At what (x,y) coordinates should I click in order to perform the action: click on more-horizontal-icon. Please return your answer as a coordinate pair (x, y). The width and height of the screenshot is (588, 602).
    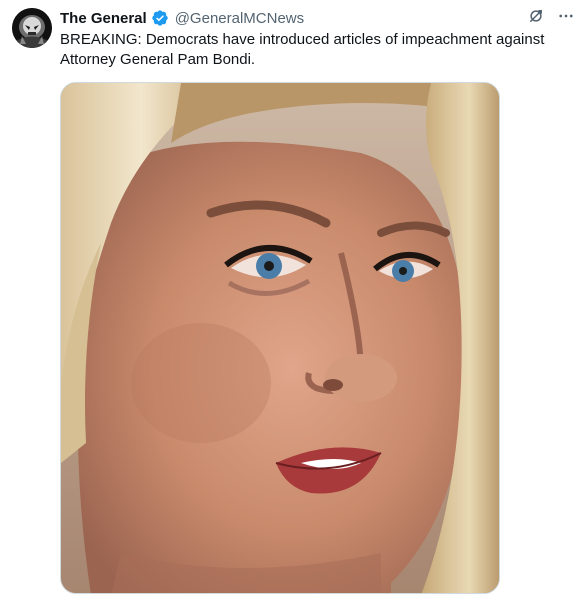
    Looking at the image, I should click on (566, 16).